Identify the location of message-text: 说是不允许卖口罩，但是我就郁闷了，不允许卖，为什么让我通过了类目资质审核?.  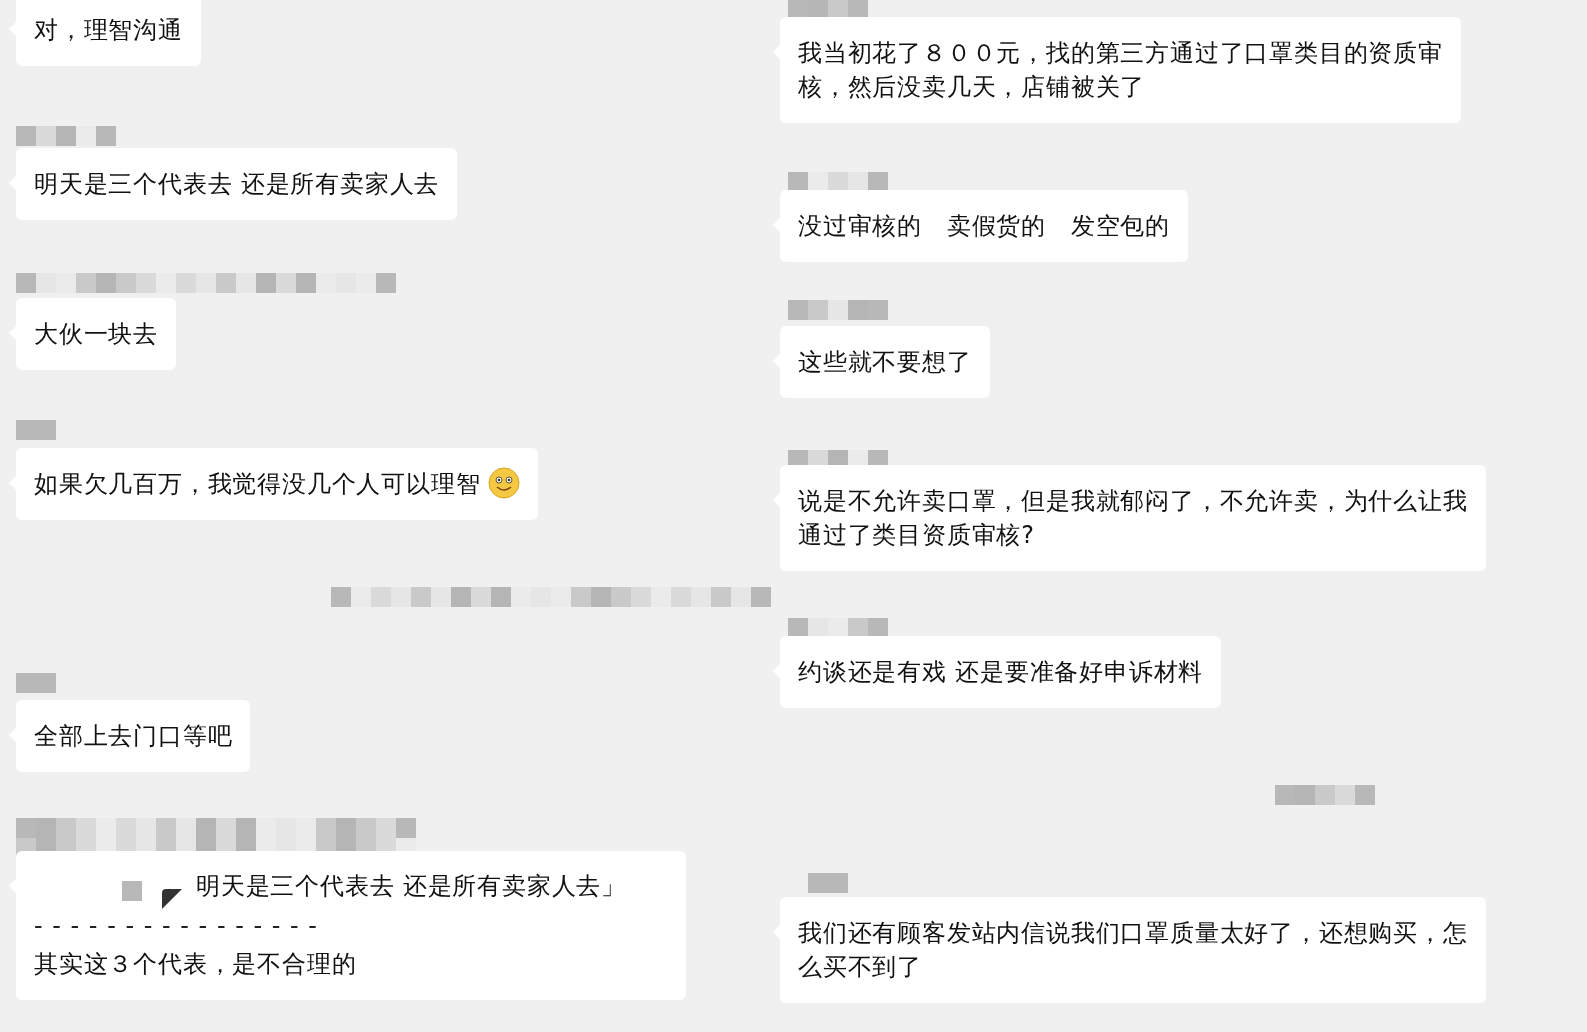
(1133, 518).